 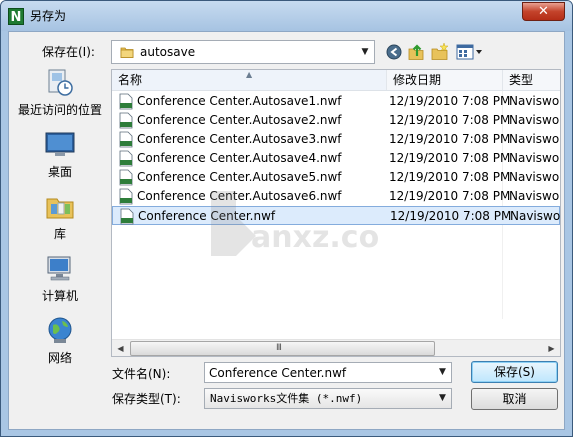 What do you see at coordinates (249, 74) in the screenshot?
I see `sort-ascending-icon: ▲` at bounding box center [249, 74].